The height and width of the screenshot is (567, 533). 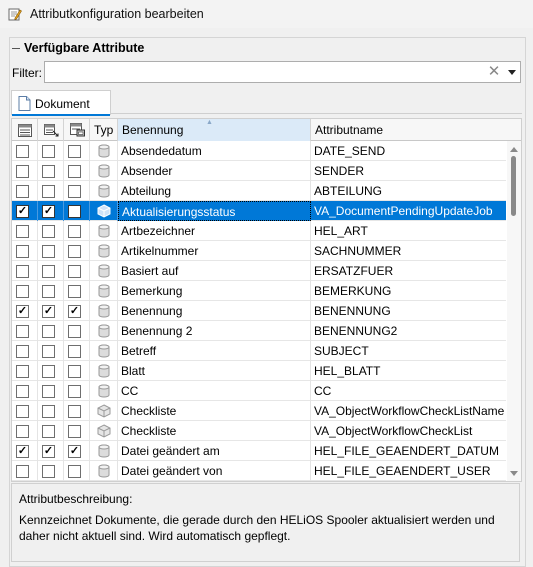 I want to click on filter-combobox: ✕, so click(x=282, y=72).